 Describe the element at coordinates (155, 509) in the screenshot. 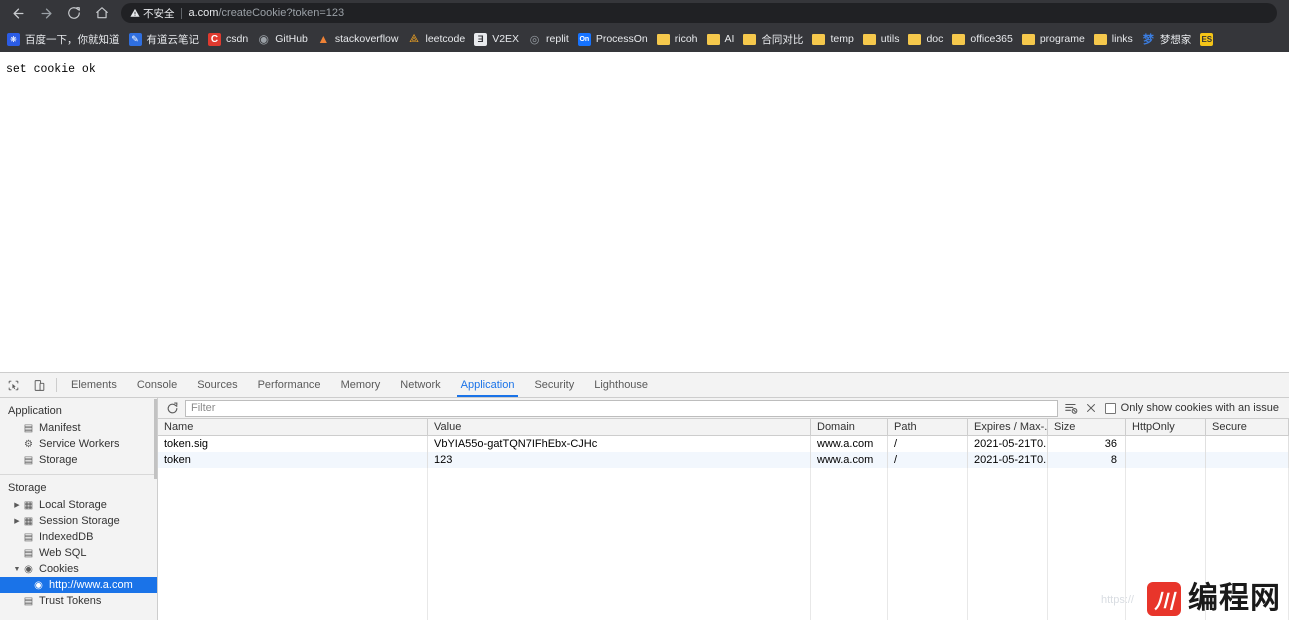

I see `sidebar-scrollbar` at that location.